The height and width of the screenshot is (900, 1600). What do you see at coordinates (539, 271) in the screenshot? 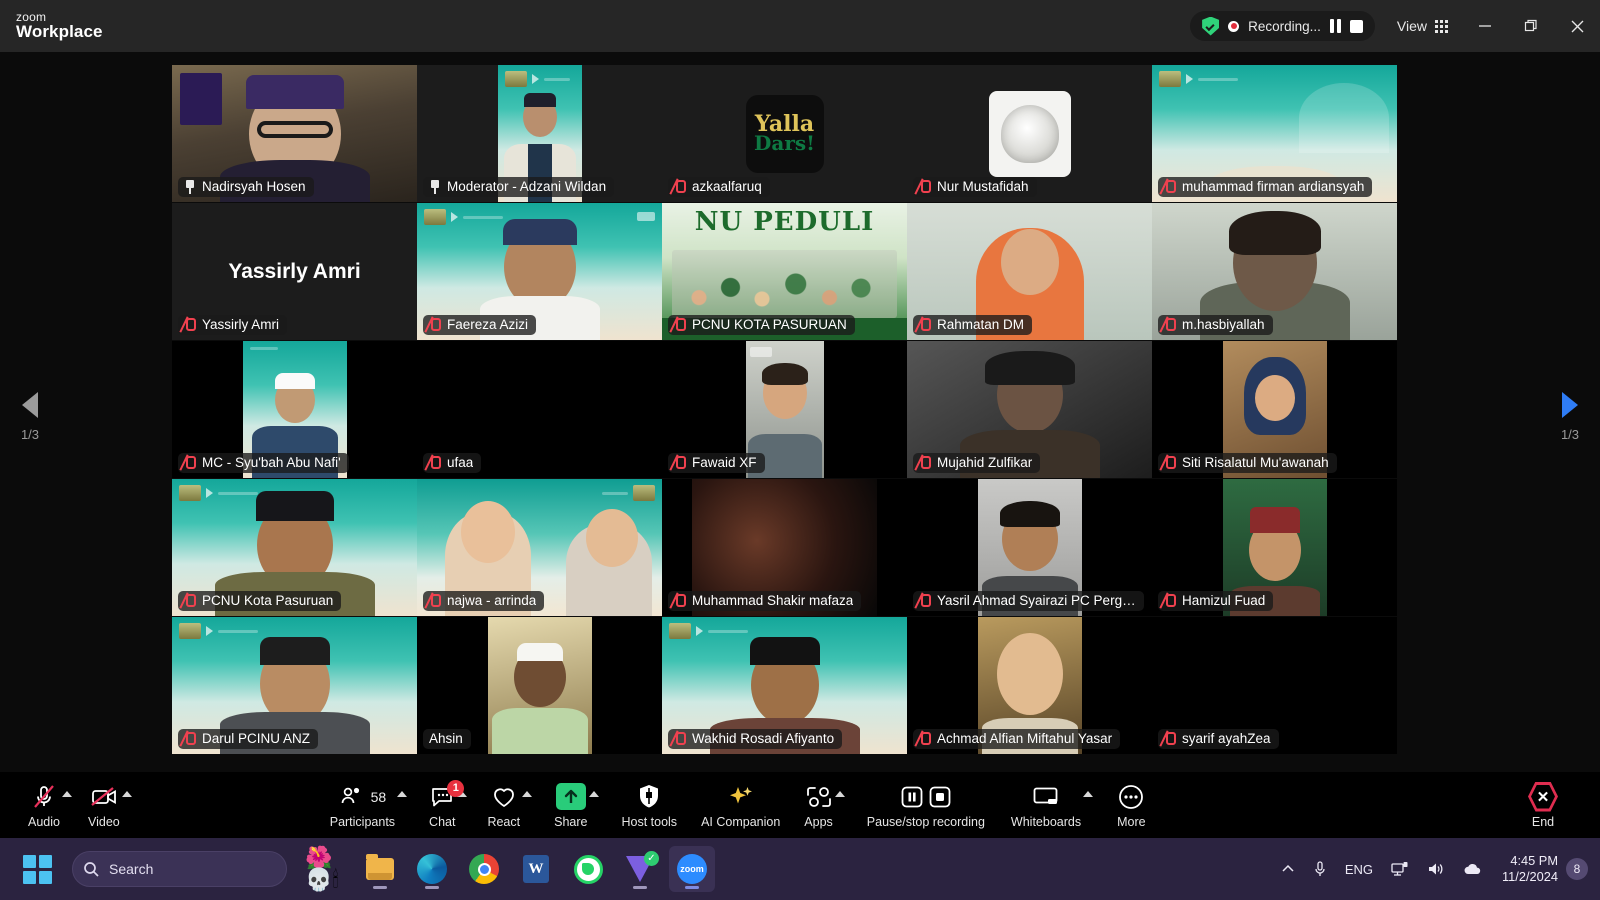
I see `participant-tile: Faereza Azizi` at bounding box center [539, 271].